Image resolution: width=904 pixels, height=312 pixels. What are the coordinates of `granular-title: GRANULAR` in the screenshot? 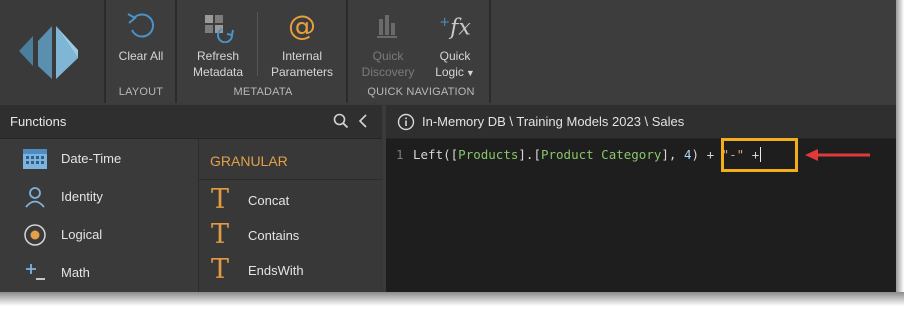 It's located at (249, 161).